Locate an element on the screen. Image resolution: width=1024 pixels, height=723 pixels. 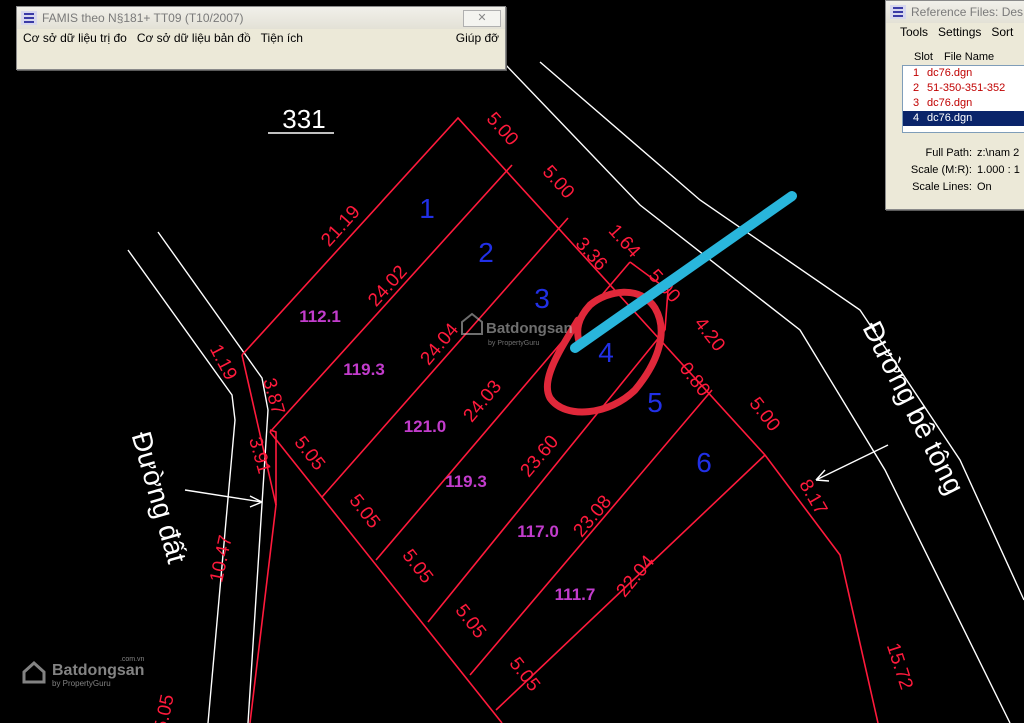
watermark-brand: Batdongsan is located at coordinates (98, 670).